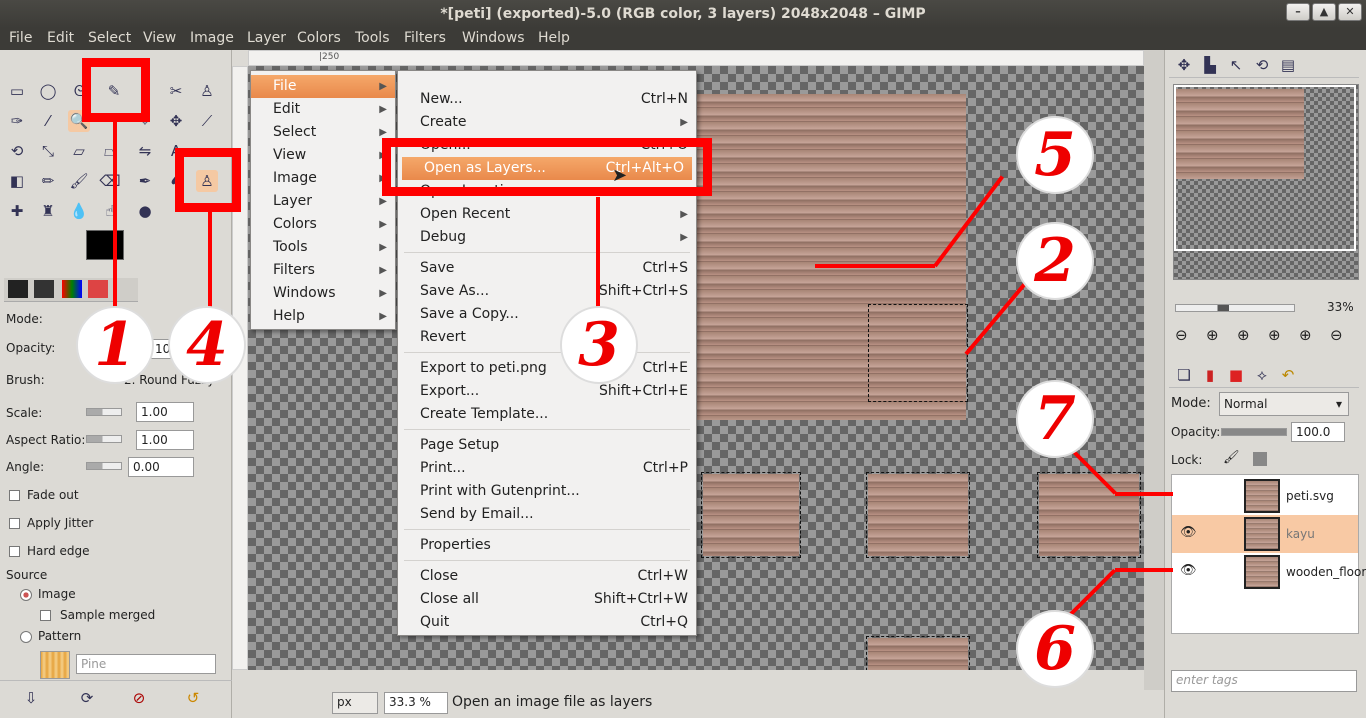 This screenshot has width=1366, height=718. What do you see at coordinates (193, 698) in the screenshot?
I see `reset-options-icon: ↺` at bounding box center [193, 698].